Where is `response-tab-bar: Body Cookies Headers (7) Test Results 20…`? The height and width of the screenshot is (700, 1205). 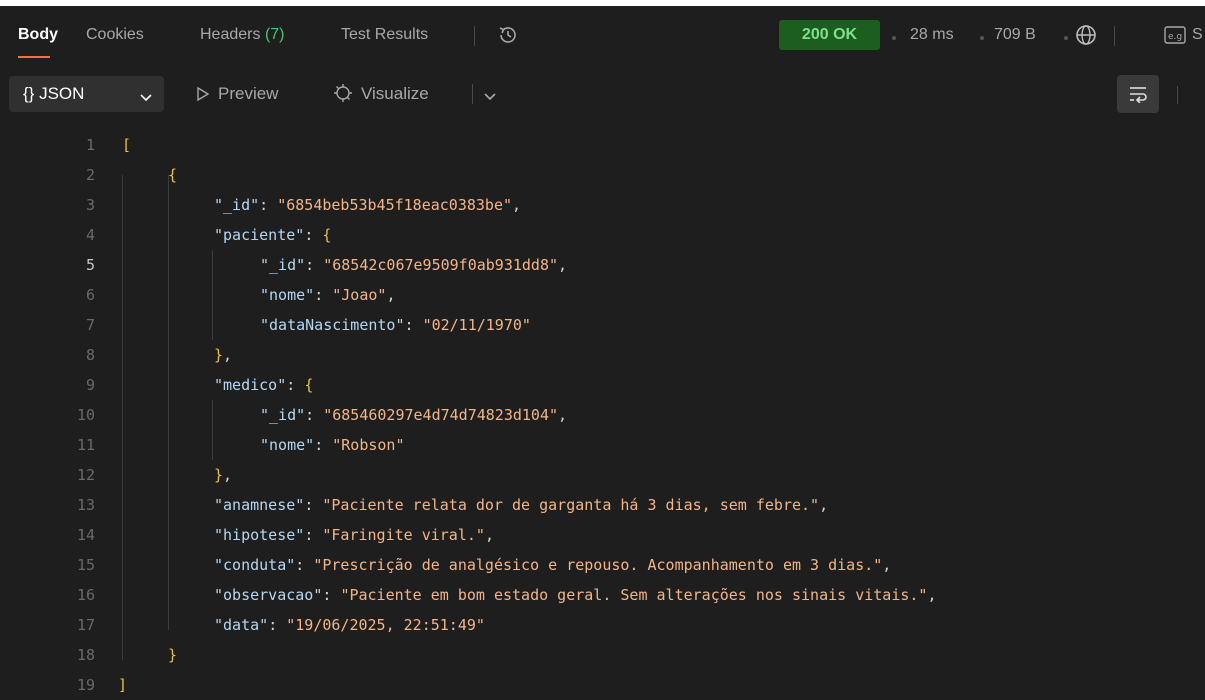 response-tab-bar: Body Cookies Headers (7) Test Results 20… is located at coordinates (602, 34).